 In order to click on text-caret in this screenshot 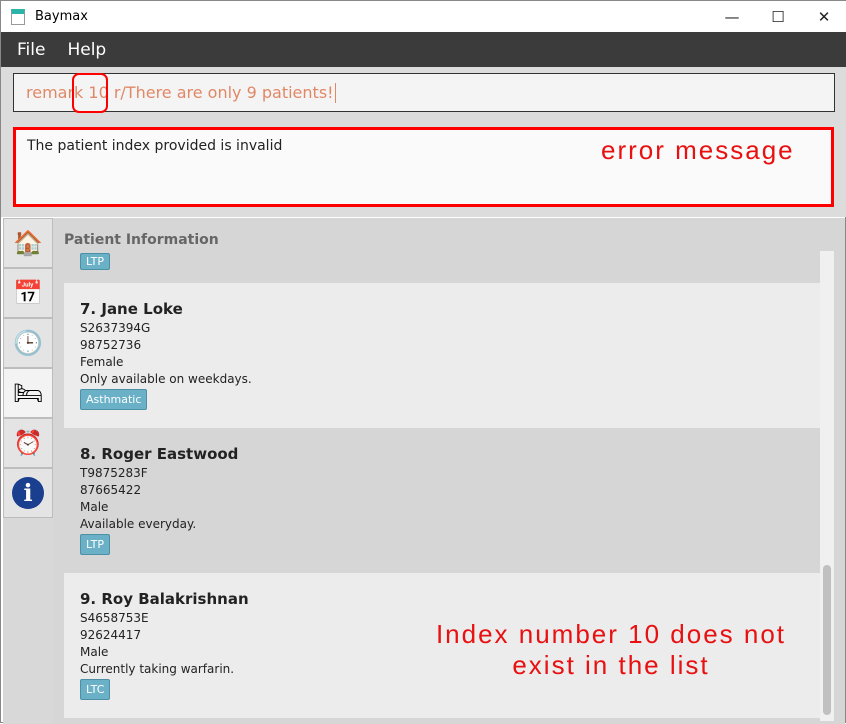, I will do `click(335, 92)`.